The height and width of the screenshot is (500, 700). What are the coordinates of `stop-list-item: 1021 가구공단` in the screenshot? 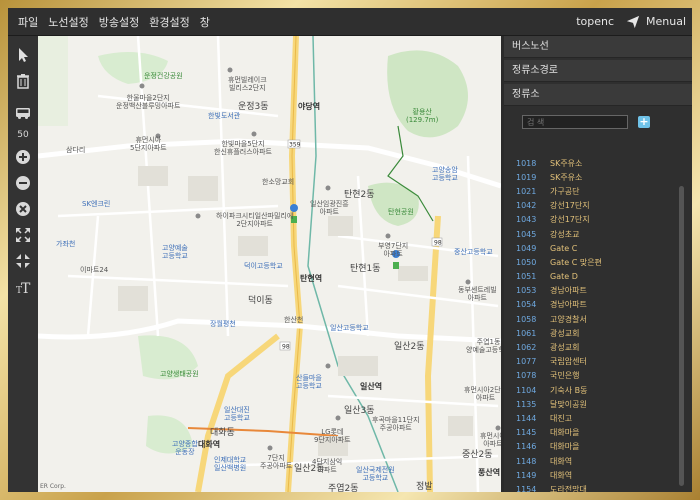 It's located at (592, 191).